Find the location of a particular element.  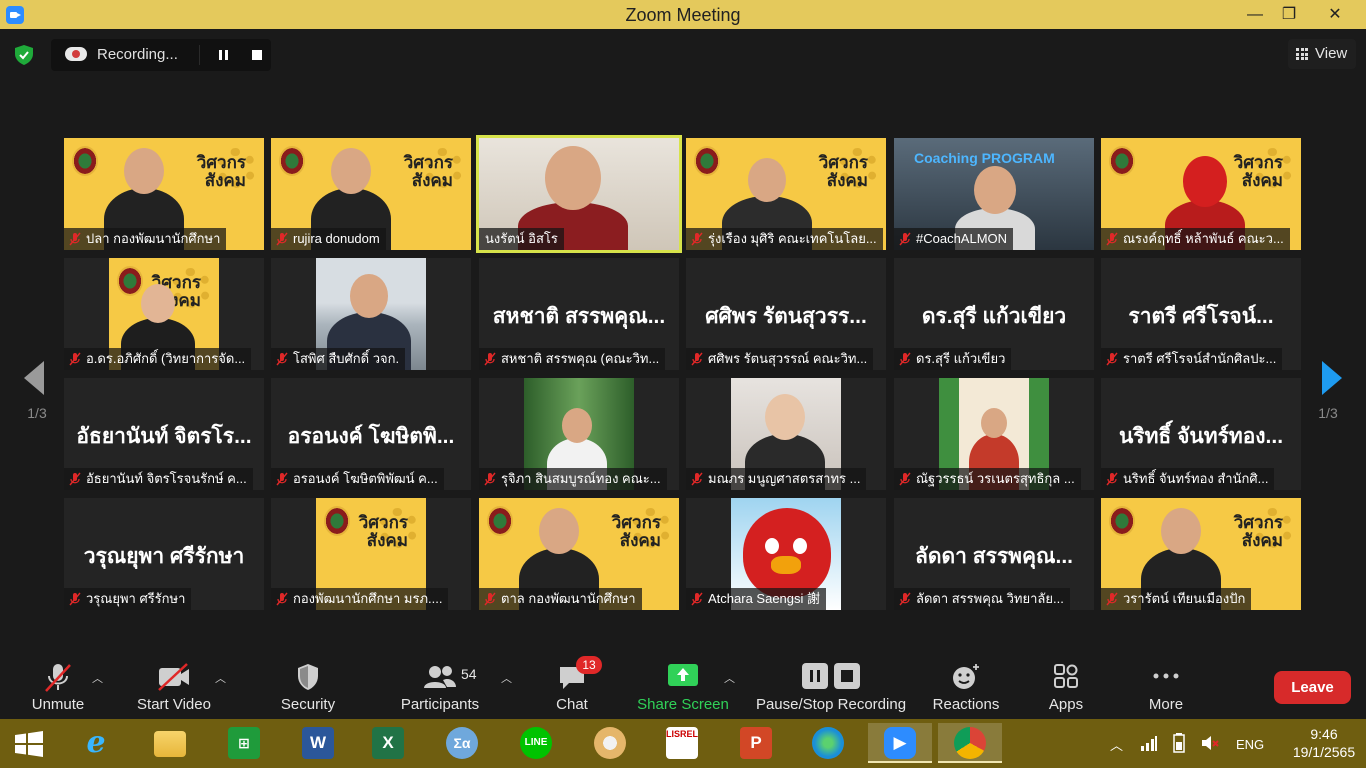

battery-icon is located at coordinates (1179, 743).